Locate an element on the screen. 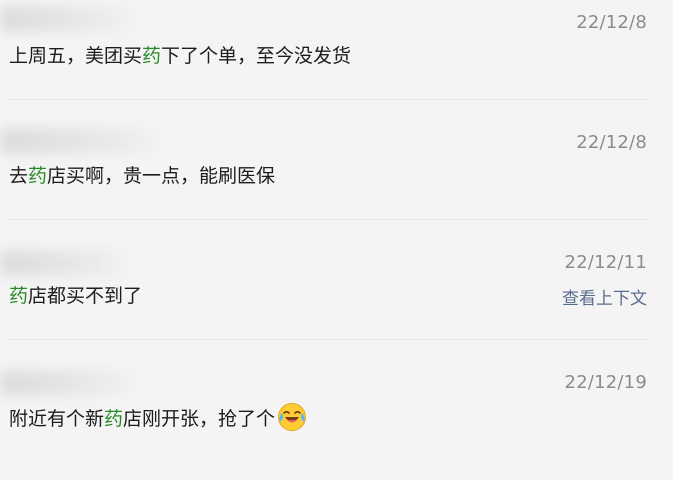 This screenshot has height=480, width=673. comment-text-post: 店都买不到了 is located at coordinates (85, 296).